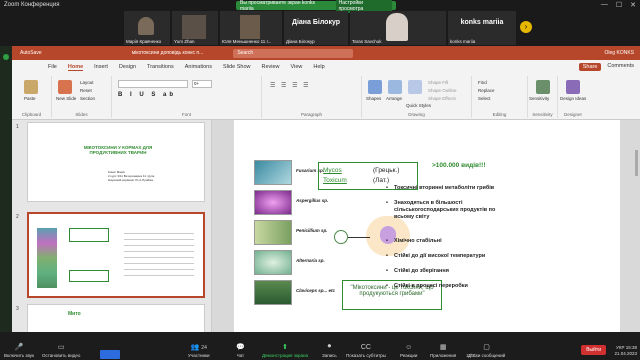 The width and height of the screenshot is (640, 360). What do you see at coordinates (17, 217) in the screenshot?
I see `thumb-number: 2` at bounding box center [17, 217].